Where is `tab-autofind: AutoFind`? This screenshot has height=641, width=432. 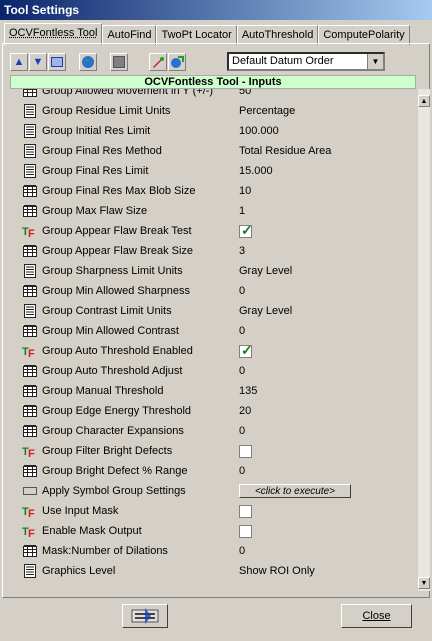
tab-autofind: AutoFind is located at coordinates (129, 35).